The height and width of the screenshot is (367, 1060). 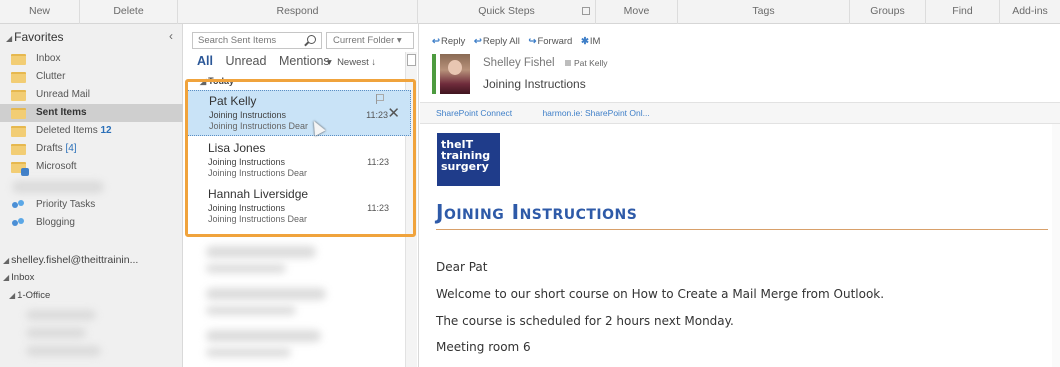 I want to click on search-icon, so click(x=311, y=39).